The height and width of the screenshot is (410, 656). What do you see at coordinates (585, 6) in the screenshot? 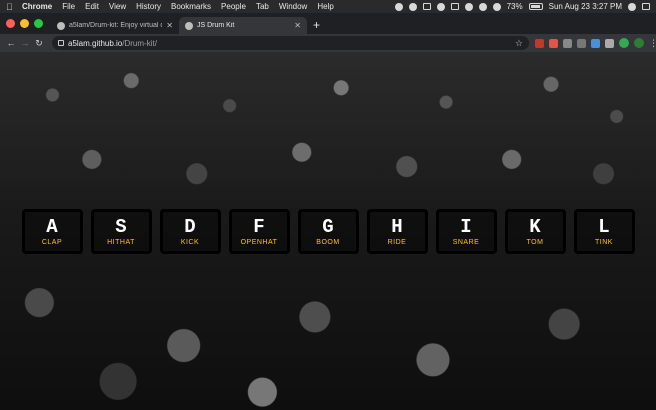
I see `menubar-clock: Sun Aug 23 3:27 PM` at bounding box center [585, 6].